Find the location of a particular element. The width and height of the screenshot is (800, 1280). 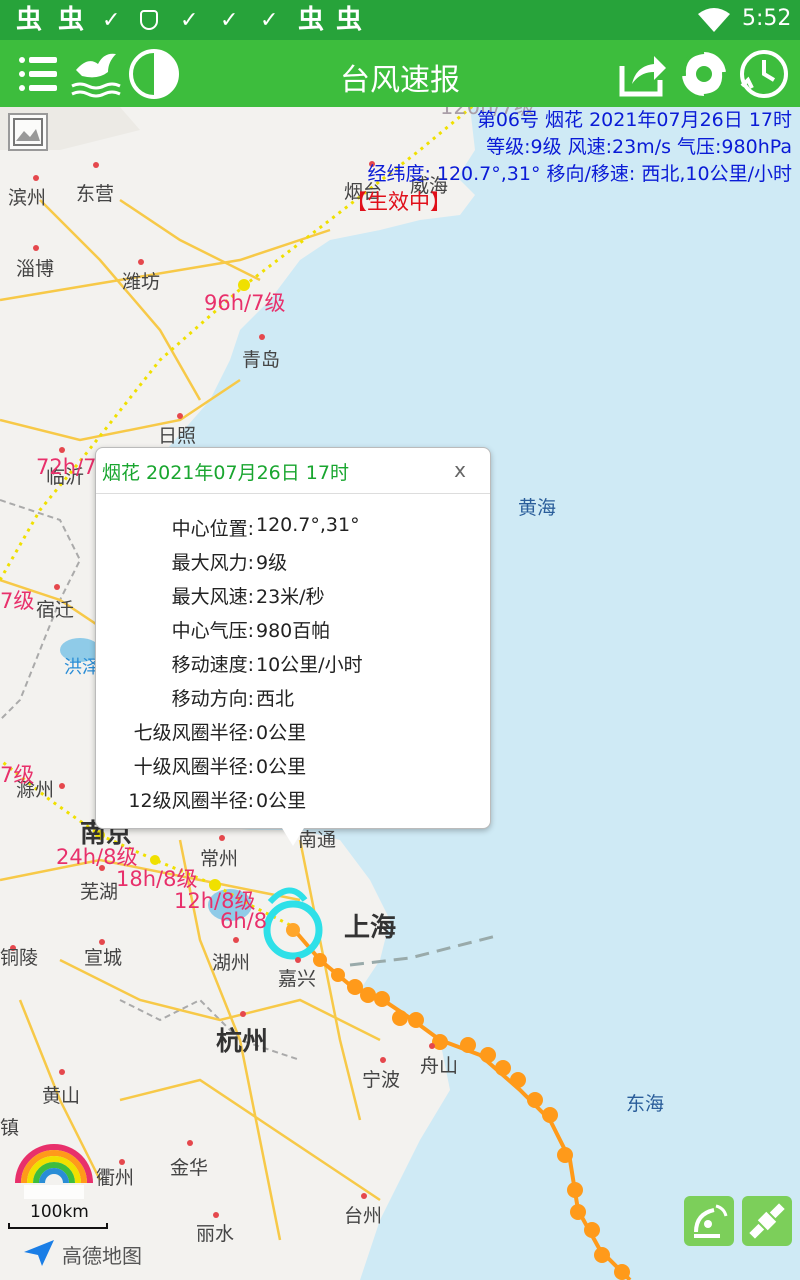

shield-icon is located at coordinates (149, 20).